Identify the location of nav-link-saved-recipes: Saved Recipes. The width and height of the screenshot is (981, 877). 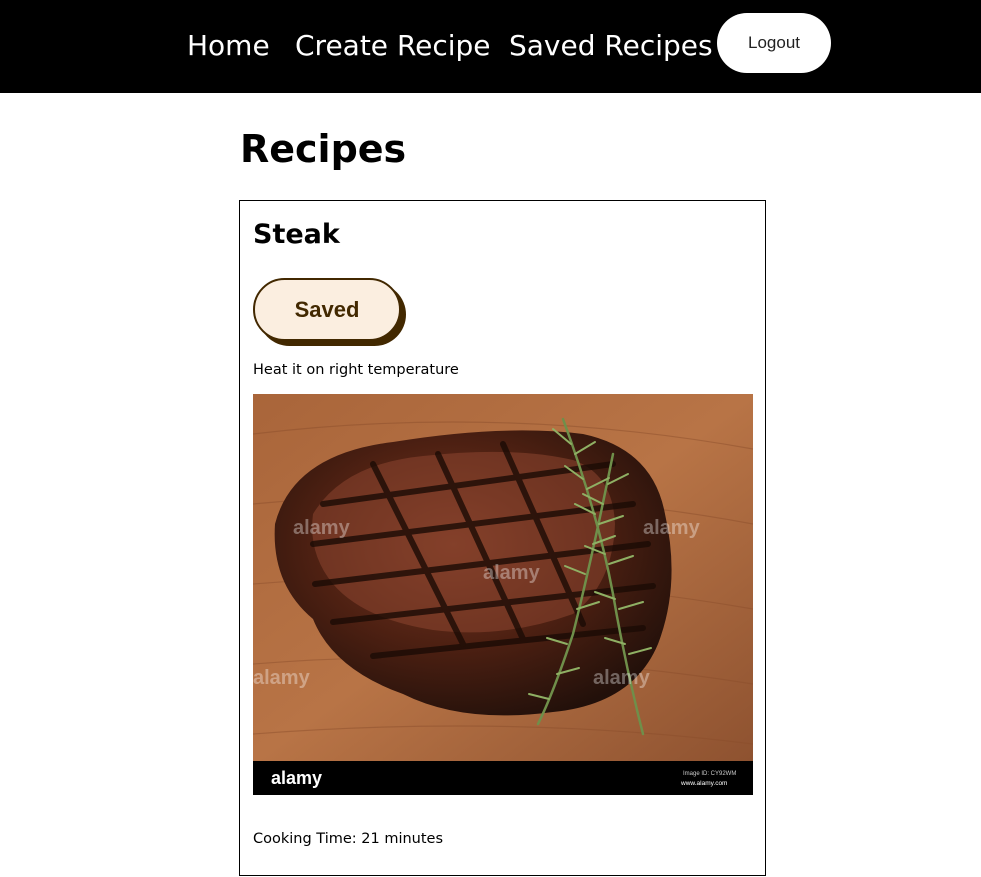
(611, 46).